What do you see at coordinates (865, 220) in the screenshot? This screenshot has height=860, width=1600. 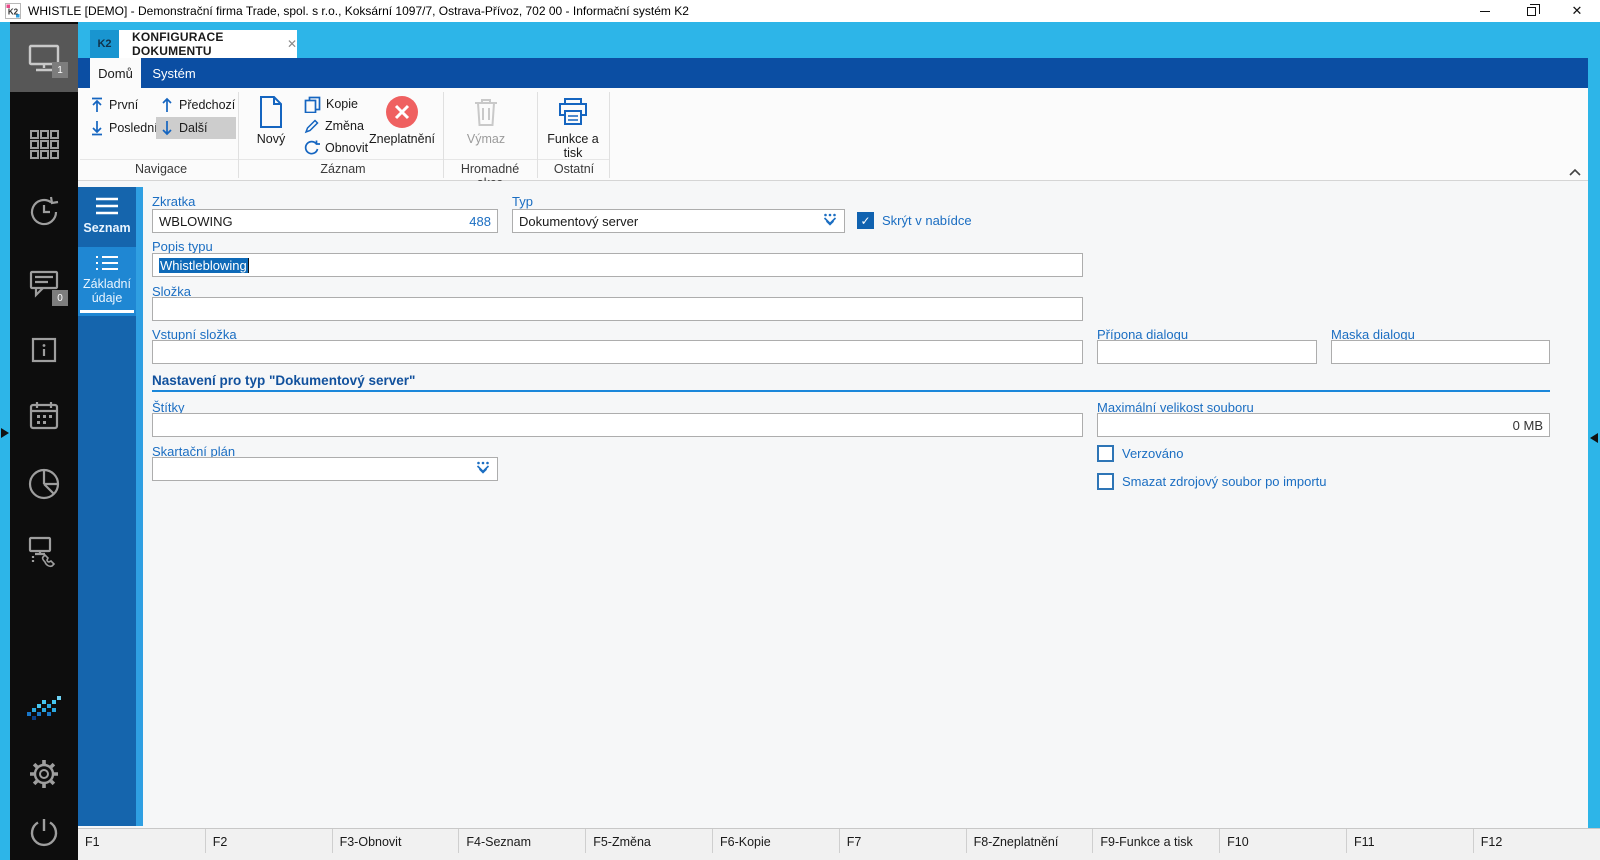 I see `skryt-v-nabidce-checkbox: ✓` at bounding box center [865, 220].